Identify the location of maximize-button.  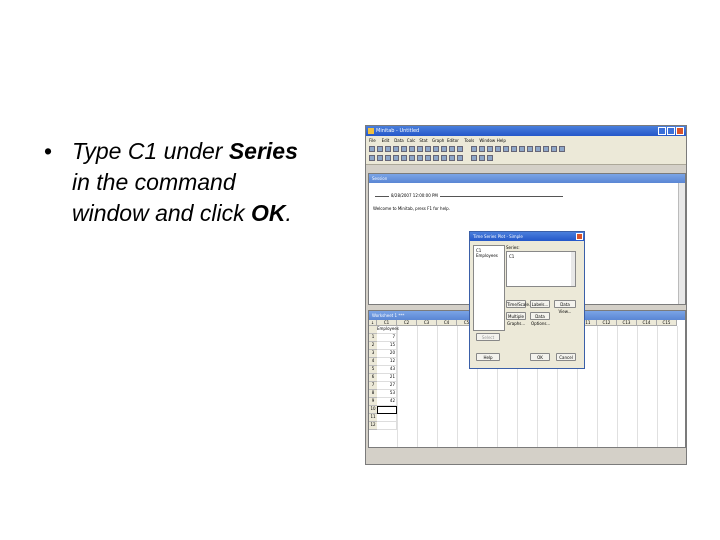
(671, 131).